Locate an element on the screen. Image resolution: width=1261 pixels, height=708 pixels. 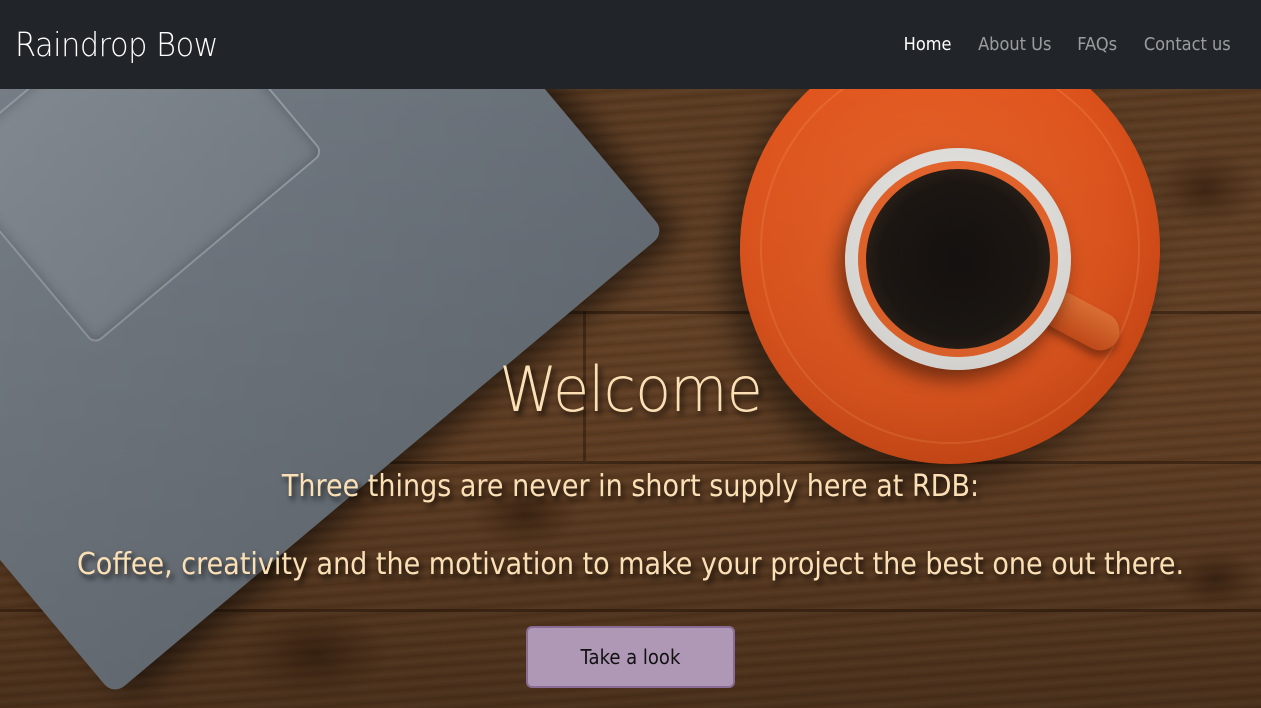
brand-logo: Raindrop Bow is located at coordinates (117, 44).